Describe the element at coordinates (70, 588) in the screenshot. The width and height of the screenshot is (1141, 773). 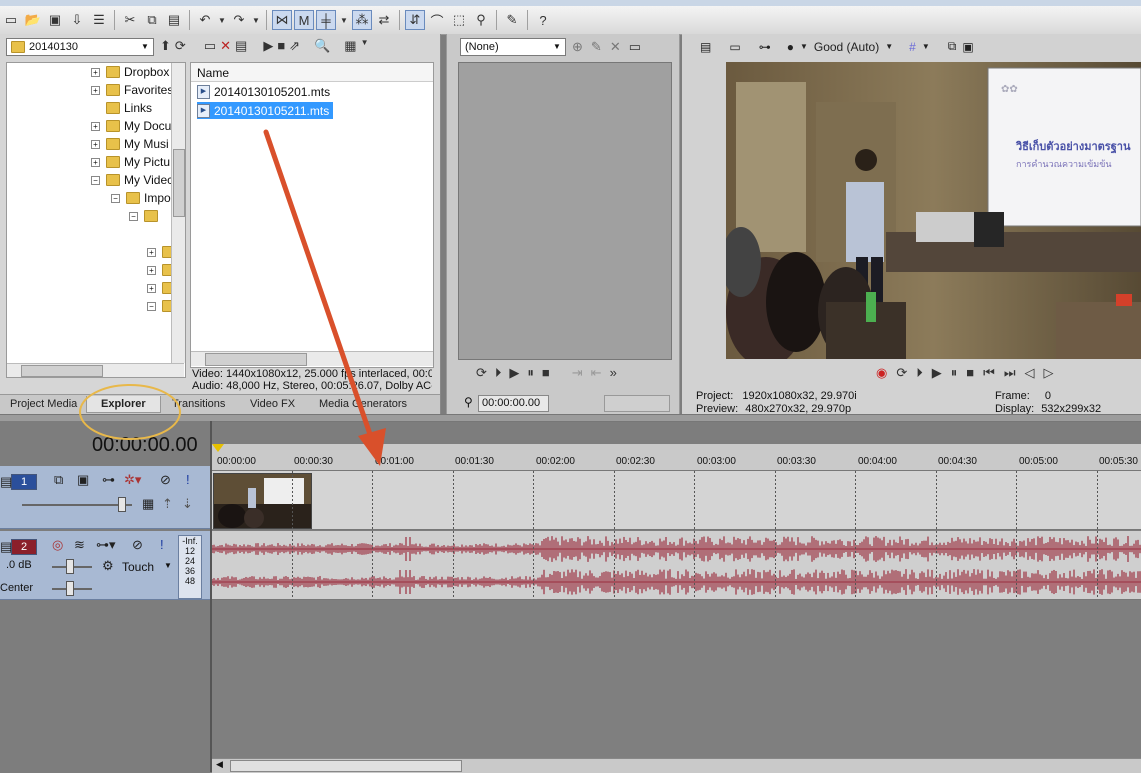
I see `pan-slider-knob` at that location.